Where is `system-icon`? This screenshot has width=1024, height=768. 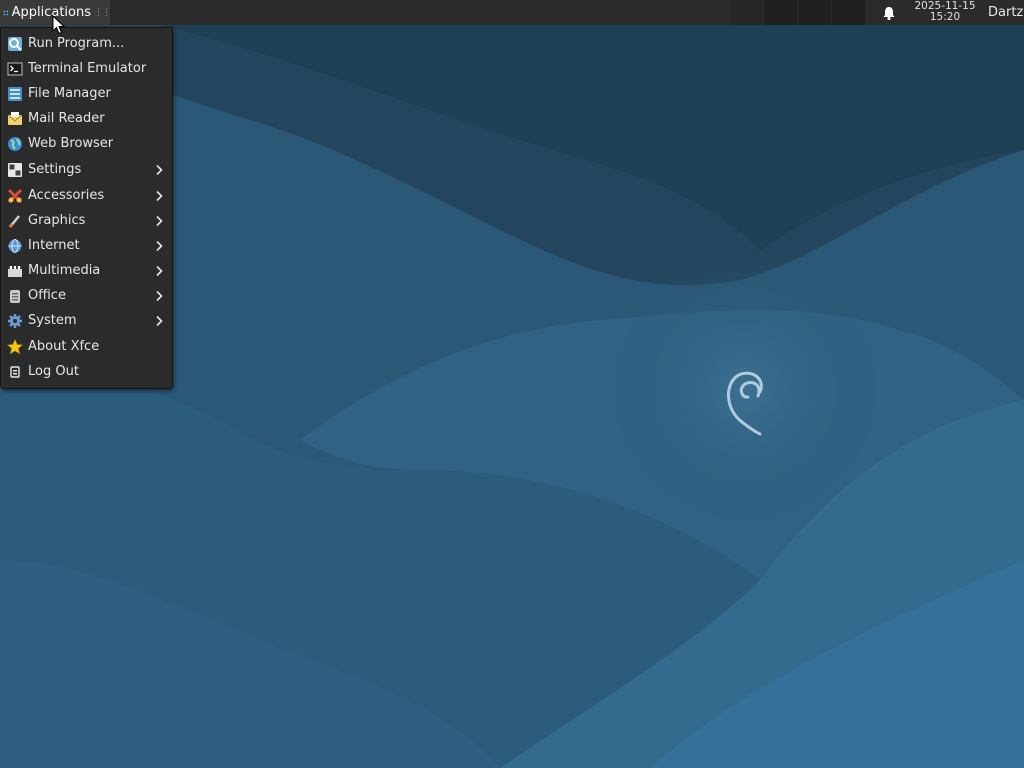 system-icon is located at coordinates (15, 320).